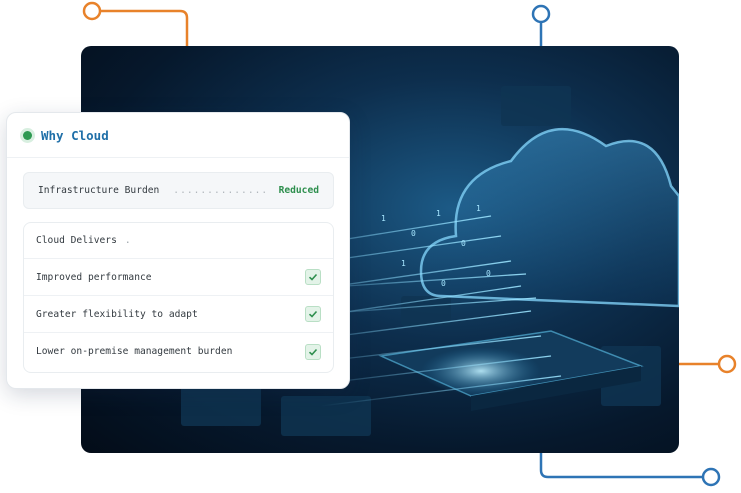 This screenshot has height=493, width=741. I want to click on blue-node-bottom, so click(711, 477).